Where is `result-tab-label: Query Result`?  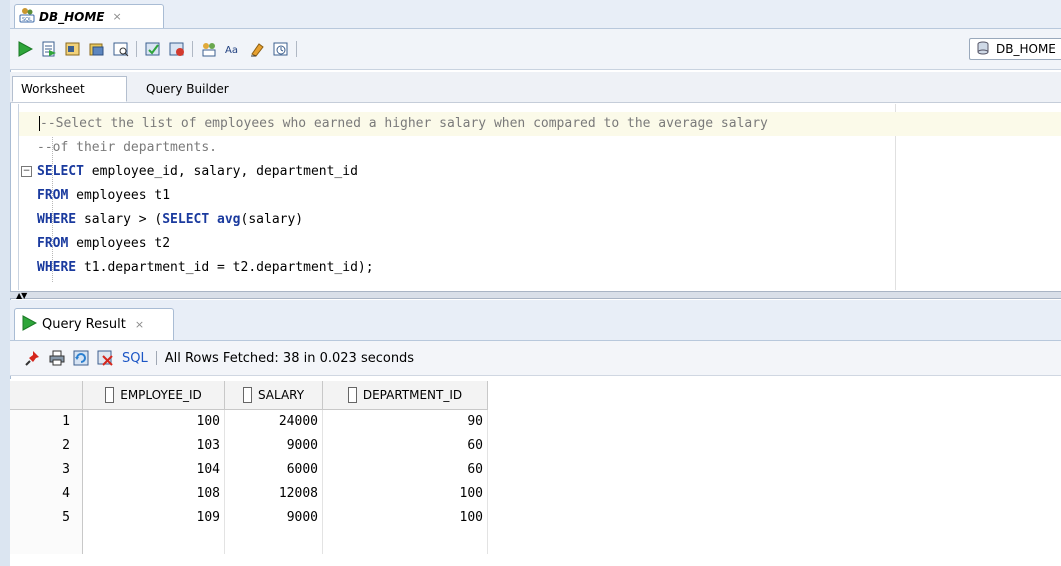
result-tab-label: Query Result is located at coordinates (84, 324).